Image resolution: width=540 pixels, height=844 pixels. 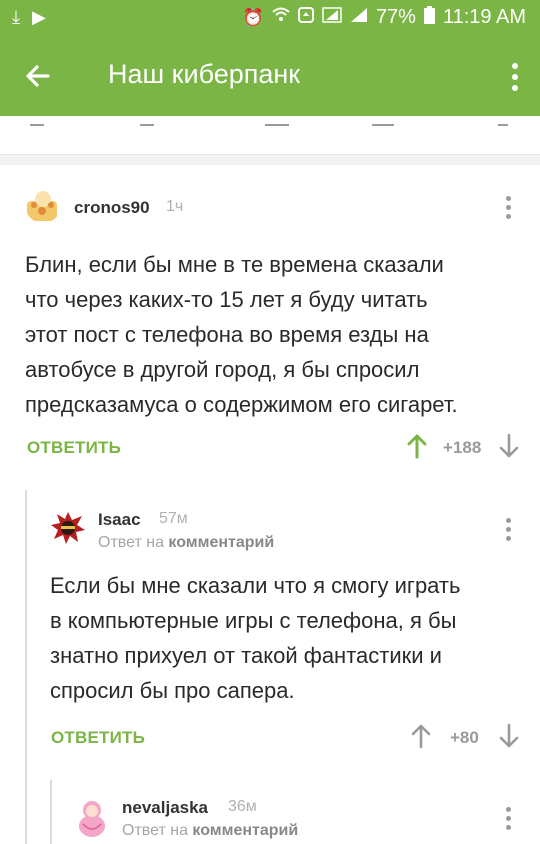 I want to click on lte-signal-icon, so click(x=332, y=17).